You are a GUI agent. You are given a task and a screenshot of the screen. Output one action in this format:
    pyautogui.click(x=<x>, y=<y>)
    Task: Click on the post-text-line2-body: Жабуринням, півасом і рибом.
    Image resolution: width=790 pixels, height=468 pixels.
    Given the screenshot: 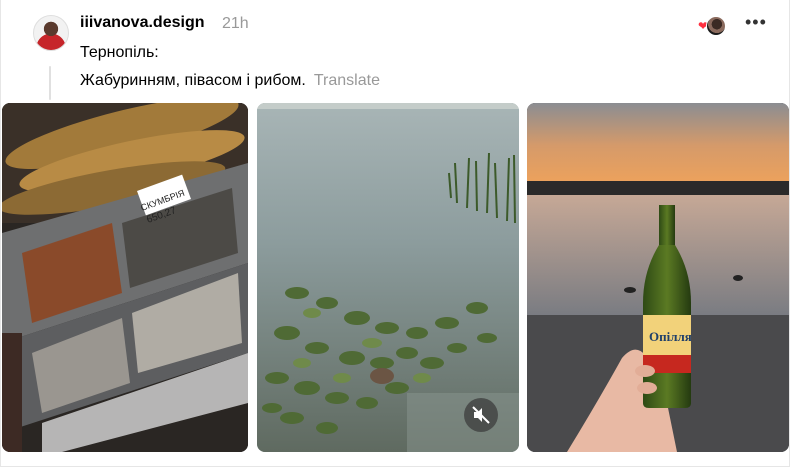 What is the action you would take?
    pyautogui.click(x=193, y=80)
    